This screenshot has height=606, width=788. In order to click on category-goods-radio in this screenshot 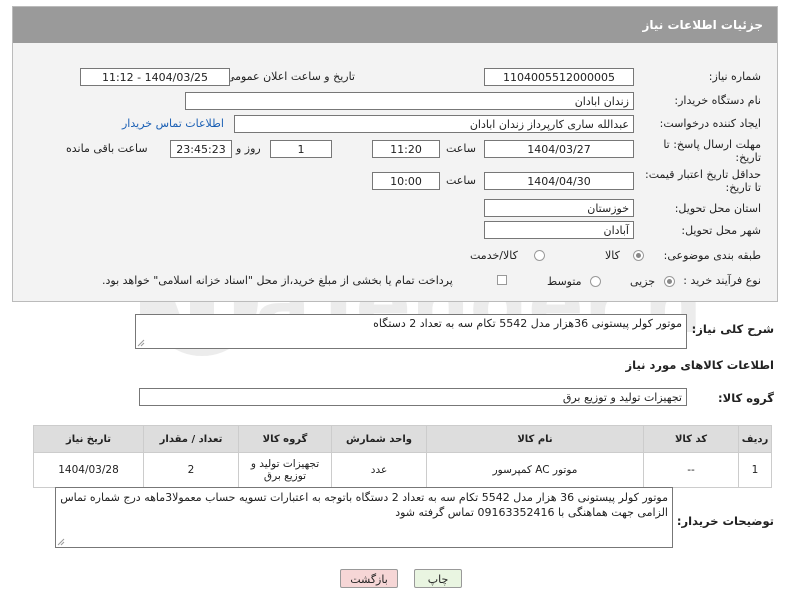, I will do `click(638, 255)`.